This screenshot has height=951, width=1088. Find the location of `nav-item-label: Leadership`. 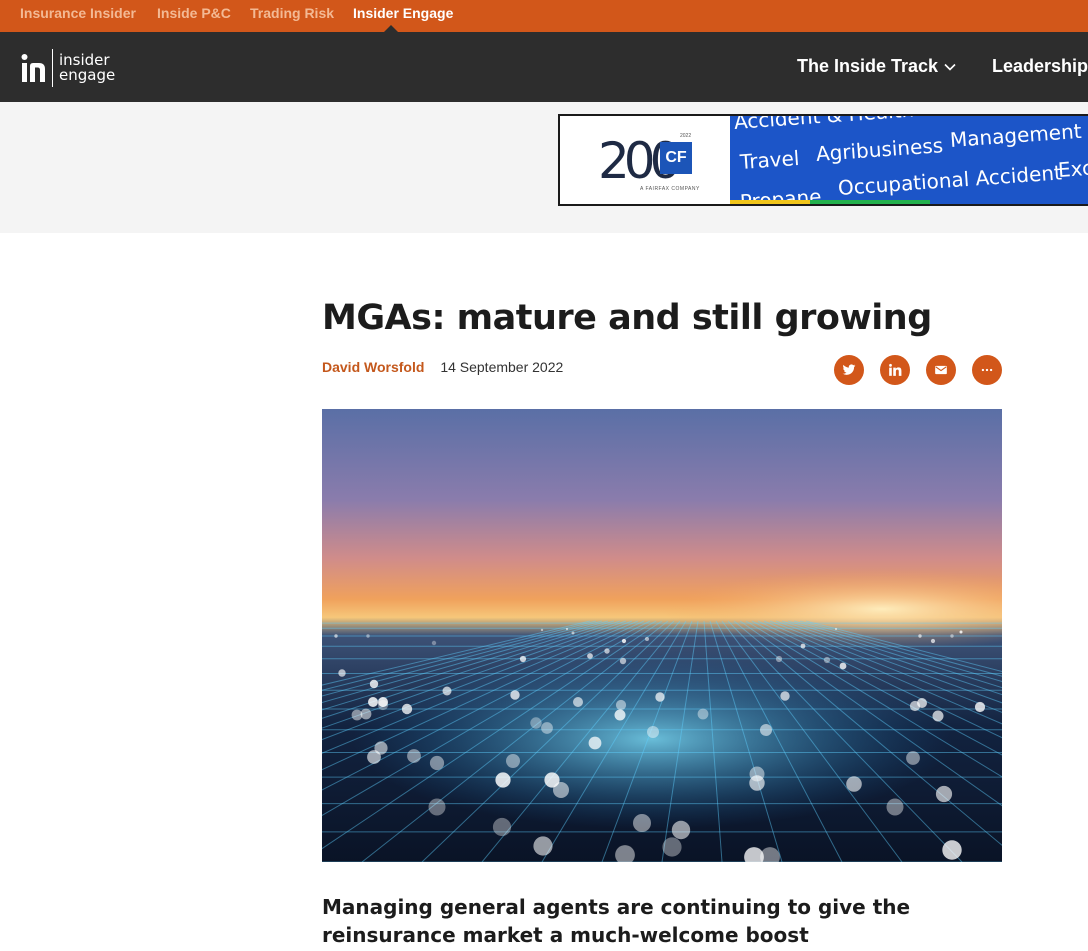

nav-item-label: Leadership is located at coordinates (1040, 66).